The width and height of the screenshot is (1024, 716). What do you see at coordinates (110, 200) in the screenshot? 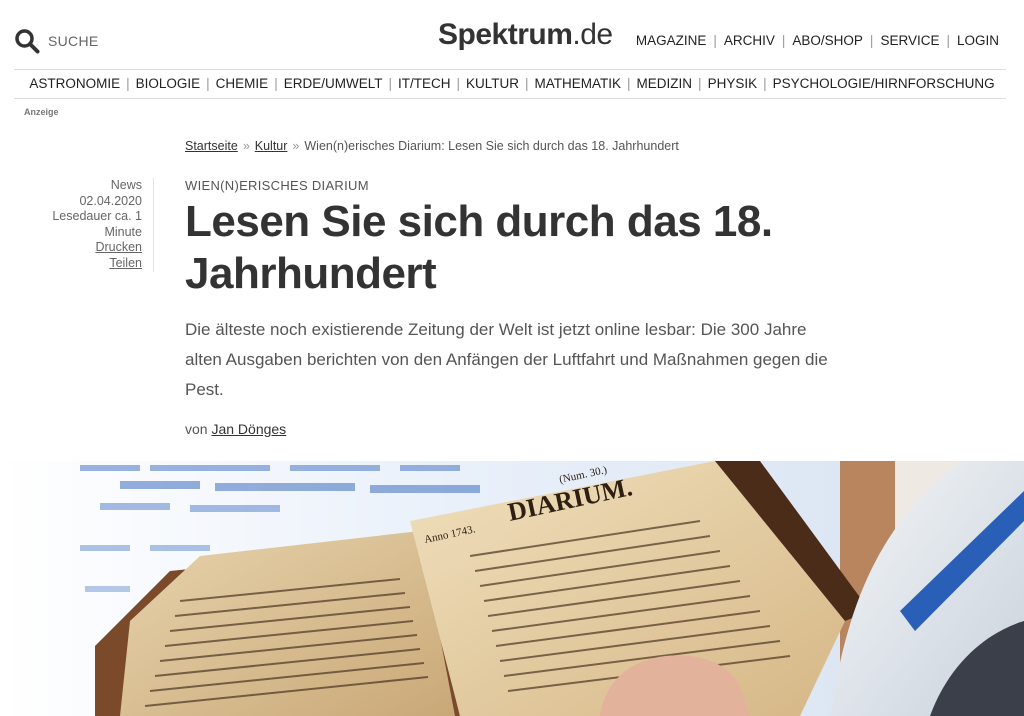
I see `article-date: 02.04.2020` at bounding box center [110, 200].